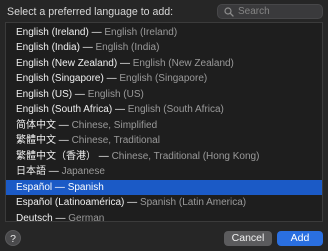 The width and height of the screenshot is (328, 251). What do you see at coordinates (229, 12) in the screenshot?
I see `search-icon` at bounding box center [229, 12].